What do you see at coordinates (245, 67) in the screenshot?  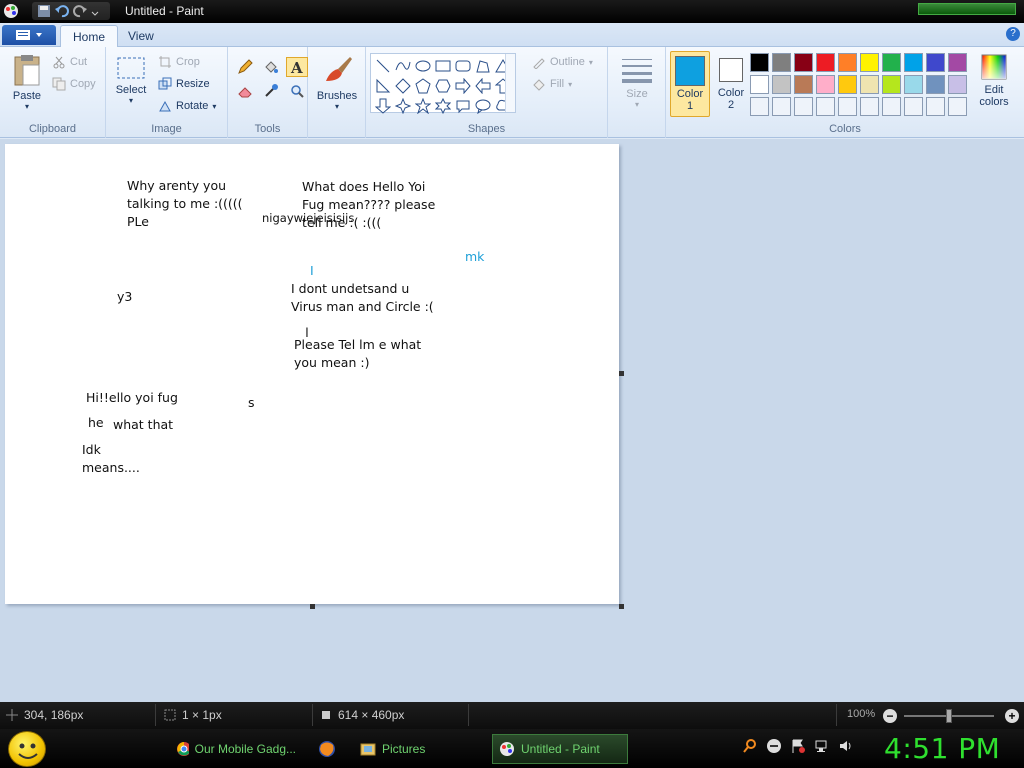 I see `pencil-tool` at bounding box center [245, 67].